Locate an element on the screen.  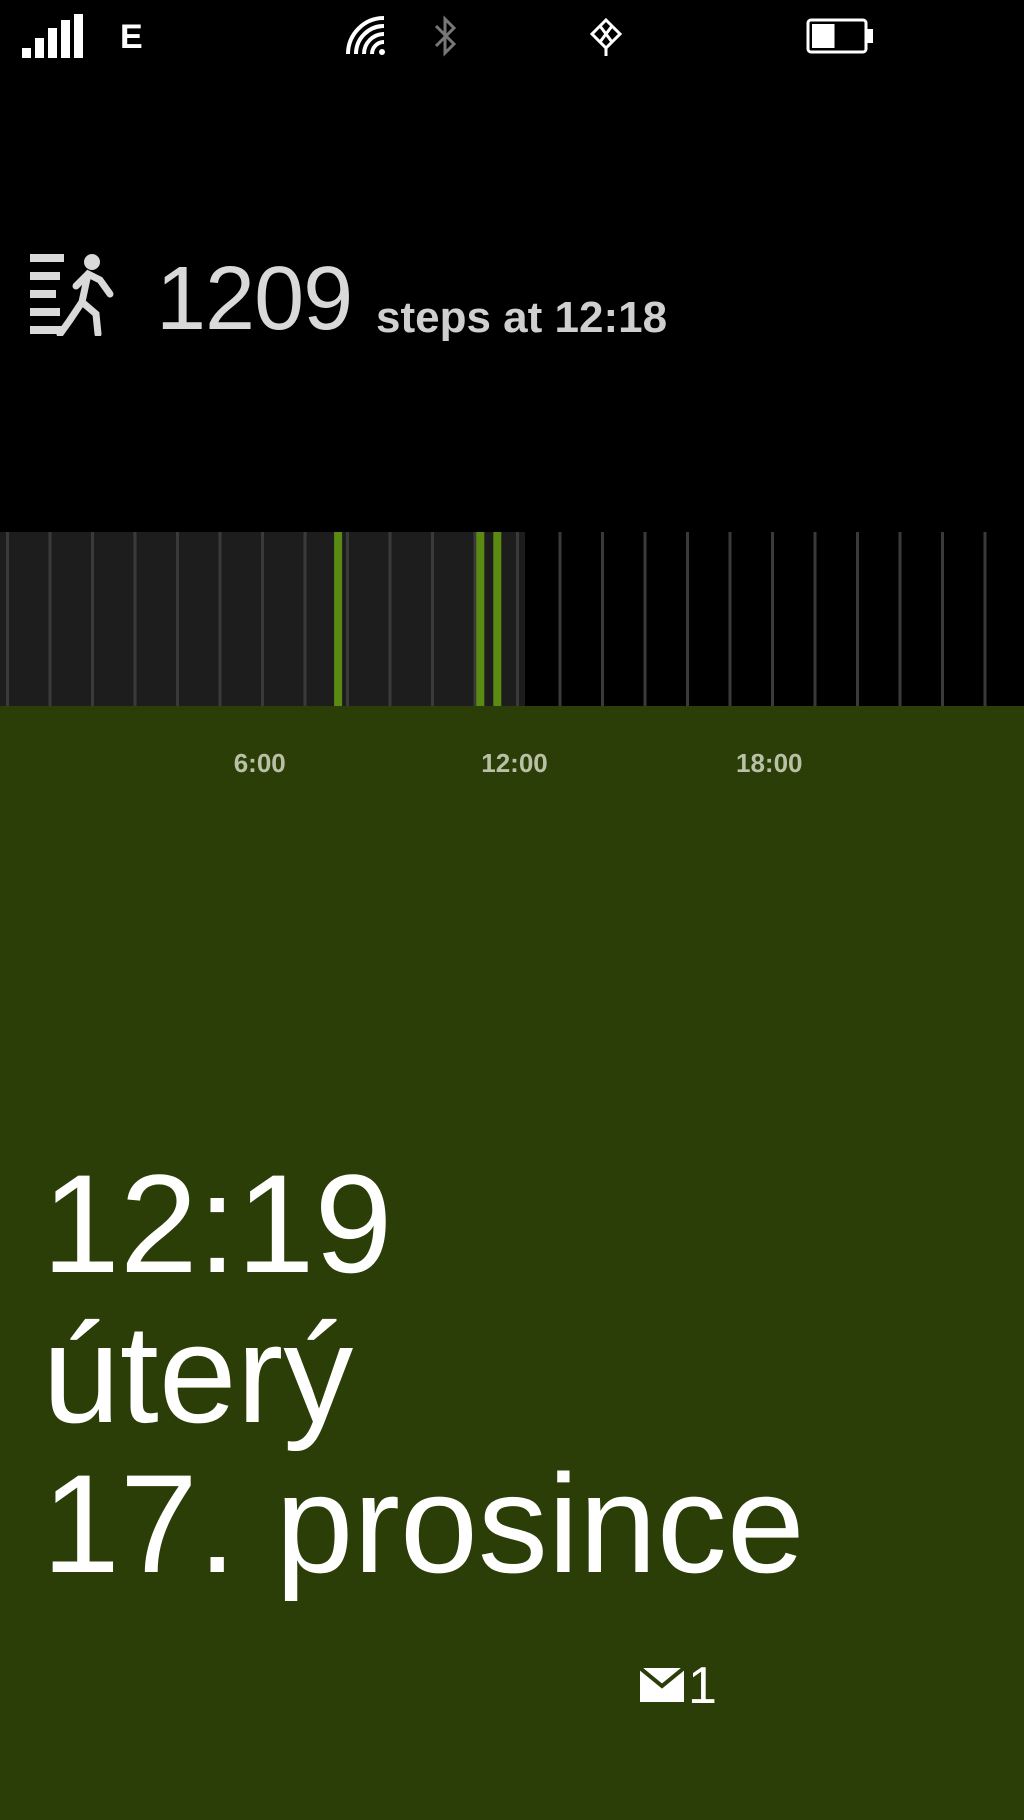
timeline-tick-label: 18:00 is located at coordinates (769, 763).